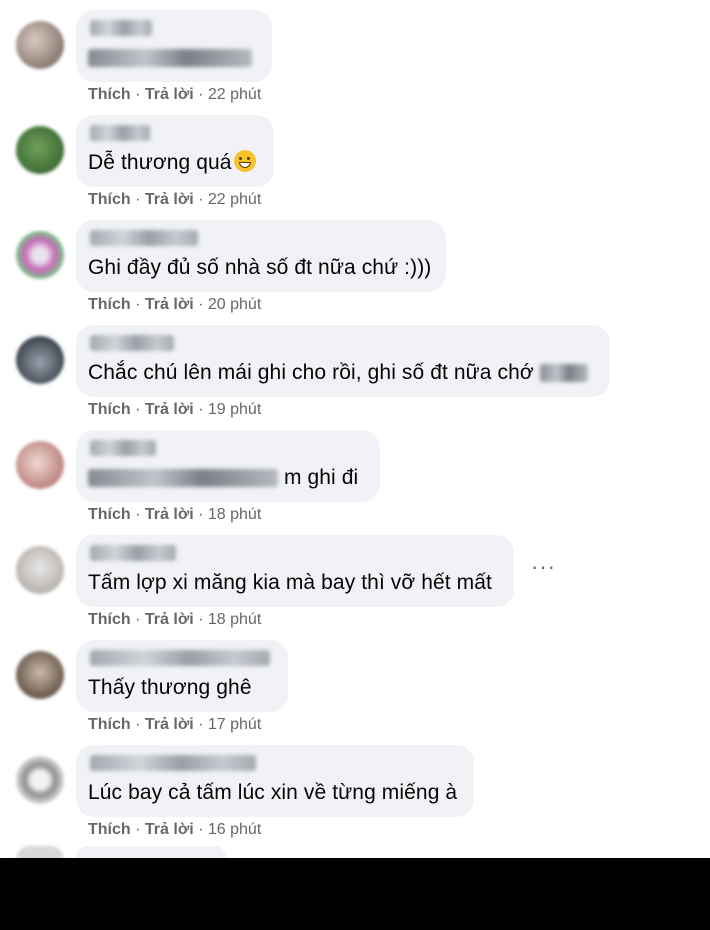 The image size is (710, 930). Describe the element at coordinates (234, 829) in the screenshot. I see `comment-time: 16 phút` at that location.